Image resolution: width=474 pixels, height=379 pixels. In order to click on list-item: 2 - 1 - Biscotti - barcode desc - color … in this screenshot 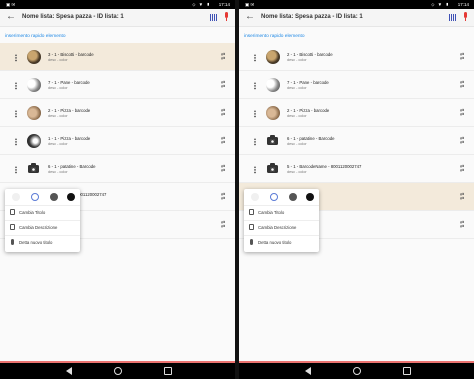, I will do `click(356, 57)`.